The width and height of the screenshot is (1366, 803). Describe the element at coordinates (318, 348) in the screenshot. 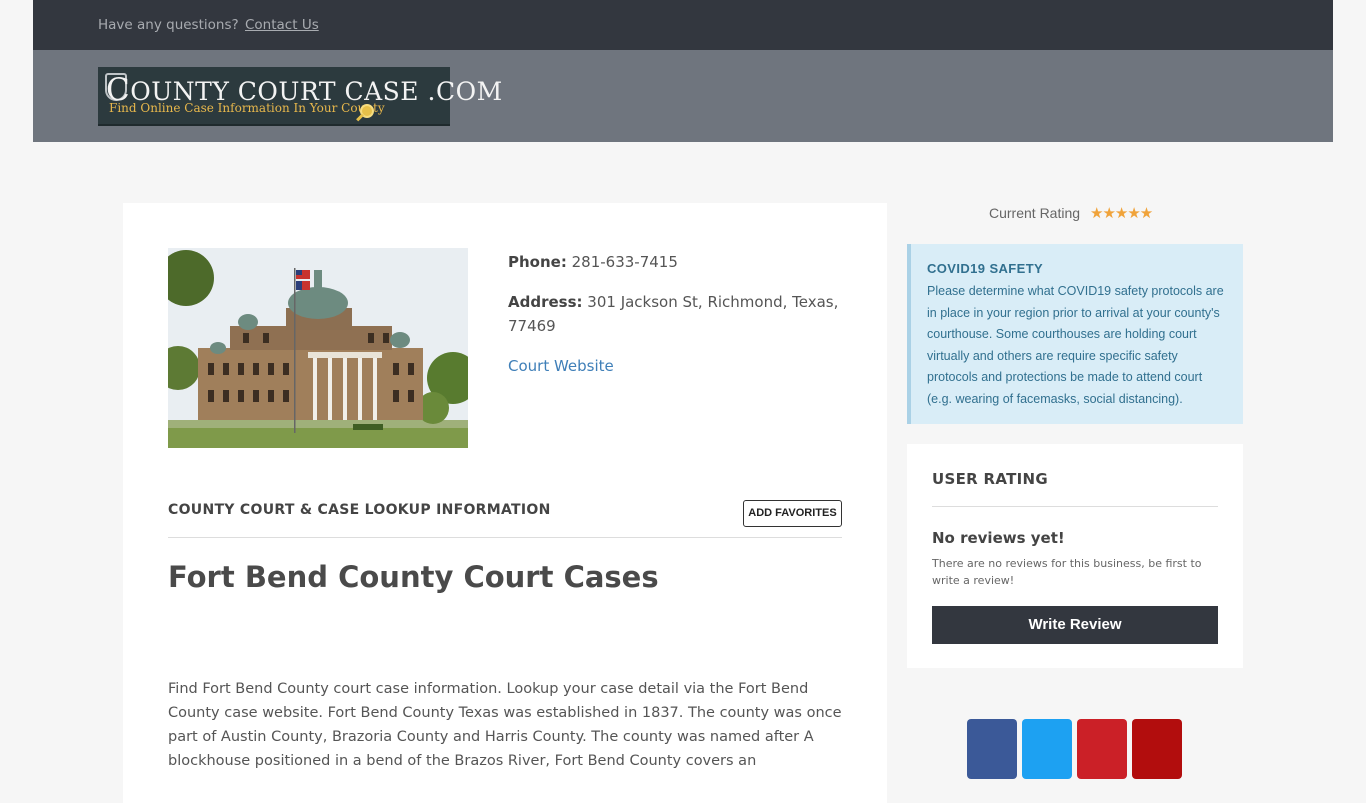

I see `courthouse-photo` at that location.